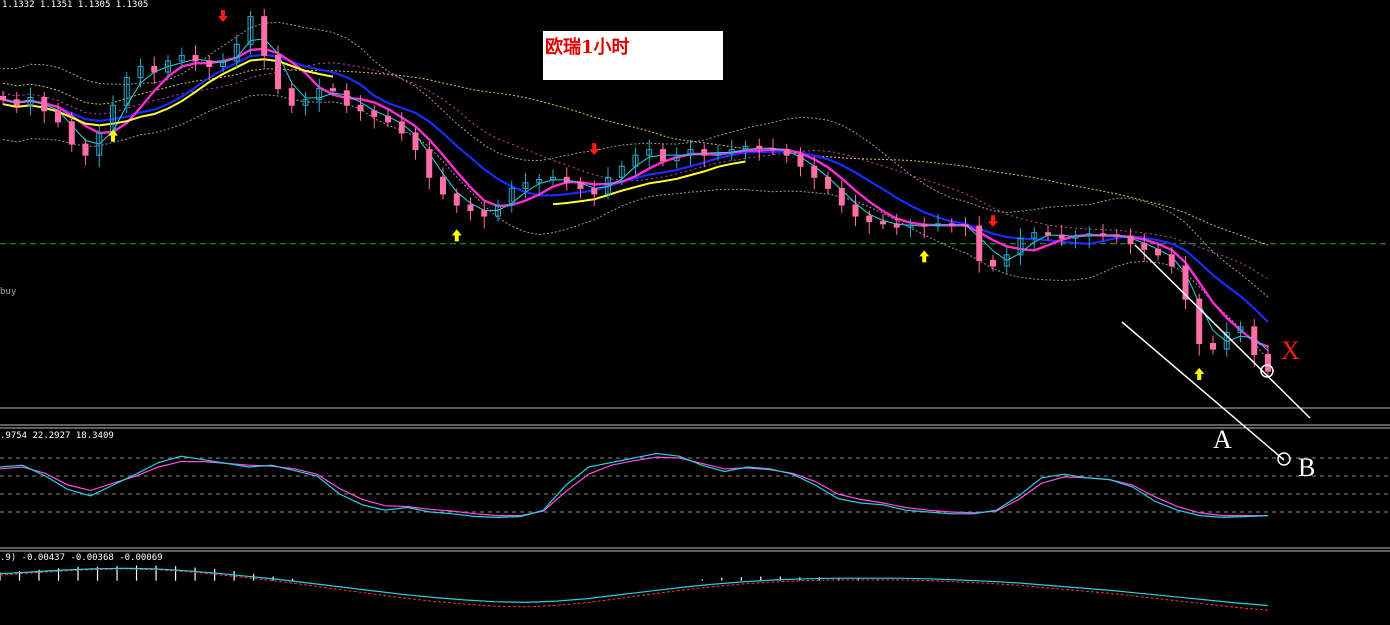 This screenshot has height=625, width=1390. Describe the element at coordinates (1222, 439) in the screenshot. I see `annotation-a: A` at that location.